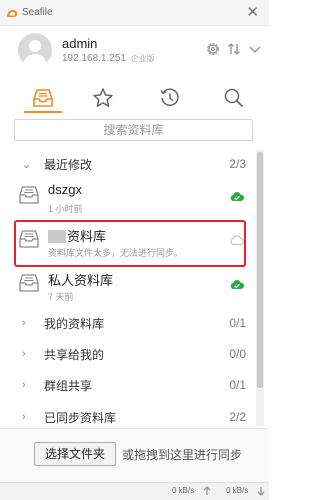 The image size is (320, 500). Describe the element at coordinates (131, 323) in the screenshot. I see `section-mine: › 我的资料库 0/1` at that location.